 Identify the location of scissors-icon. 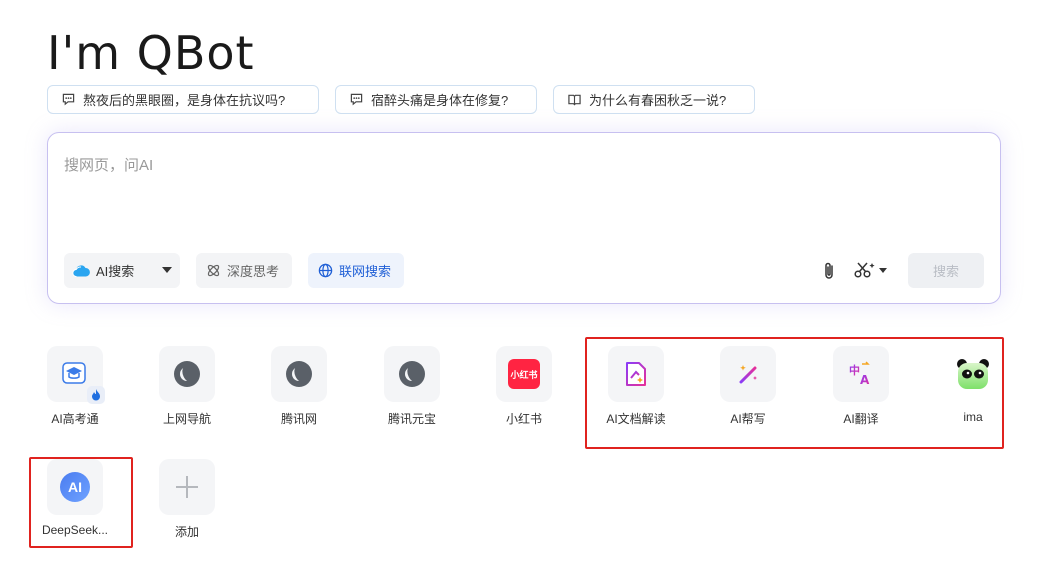
(864, 270).